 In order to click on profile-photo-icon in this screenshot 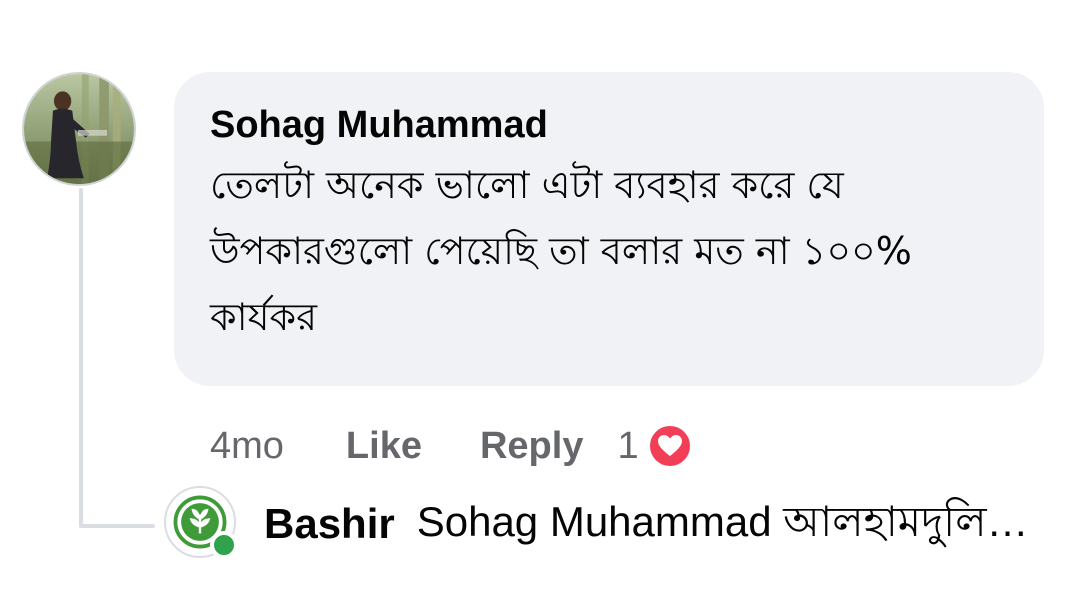, I will do `click(79, 129)`.